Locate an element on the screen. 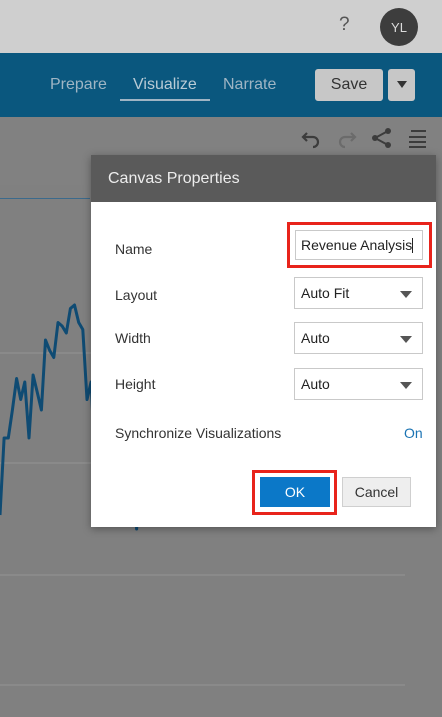 This screenshot has width=442, height=717. ok-button: OK is located at coordinates (295, 492).